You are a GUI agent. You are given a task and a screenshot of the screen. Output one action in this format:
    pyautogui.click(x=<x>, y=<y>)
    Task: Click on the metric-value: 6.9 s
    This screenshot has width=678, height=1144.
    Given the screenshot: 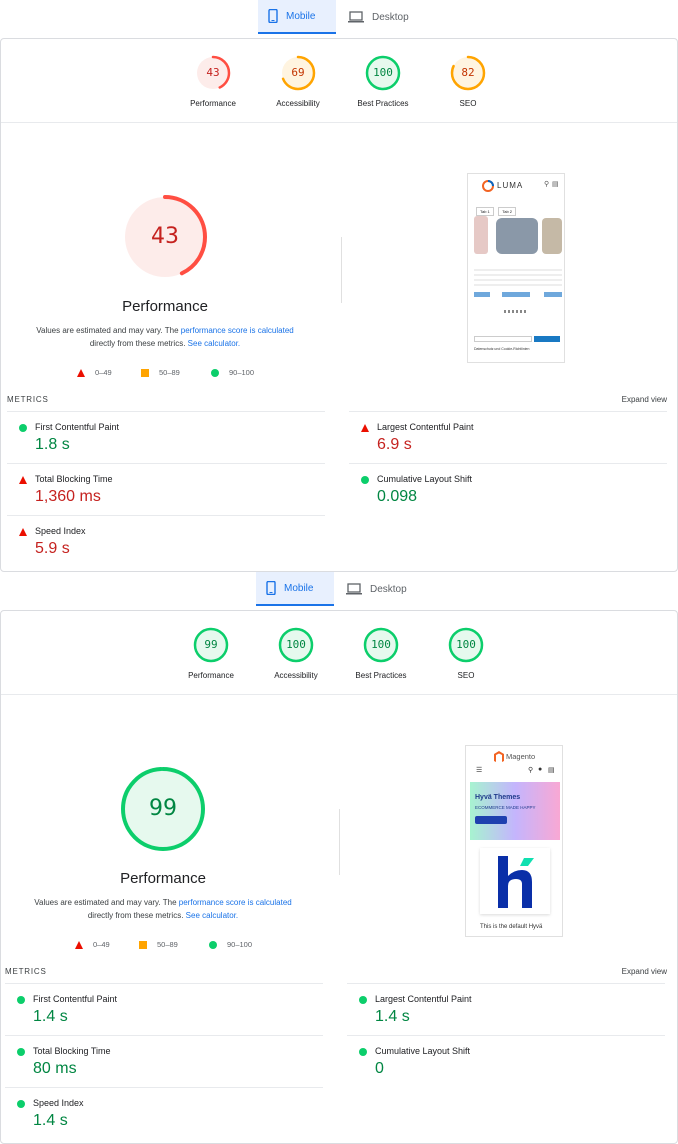 What is the action you would take?
    pyautogui.click(x=394, y=444)
    